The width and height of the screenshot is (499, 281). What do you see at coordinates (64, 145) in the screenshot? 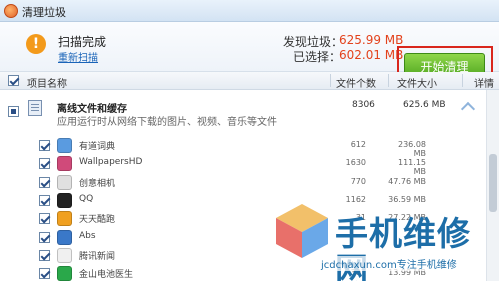
I see `book-icon` at bounding box center [64, 145].